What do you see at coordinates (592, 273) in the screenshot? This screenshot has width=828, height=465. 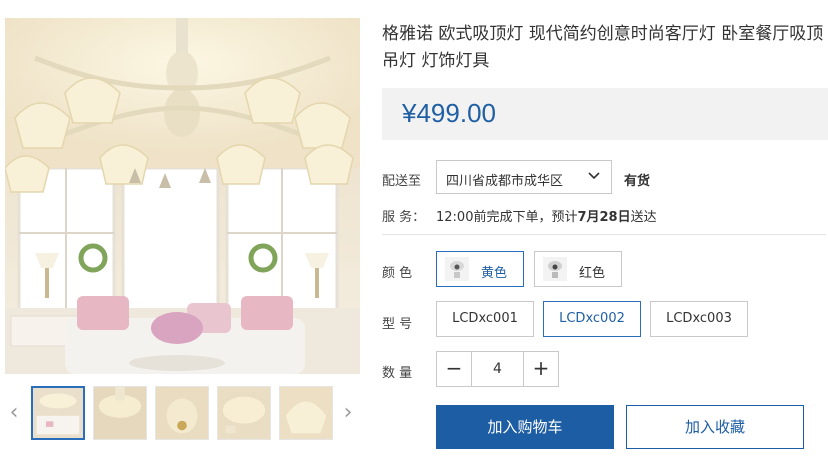 I see `color-option-label: 红色` at bounding box center [592, 273].